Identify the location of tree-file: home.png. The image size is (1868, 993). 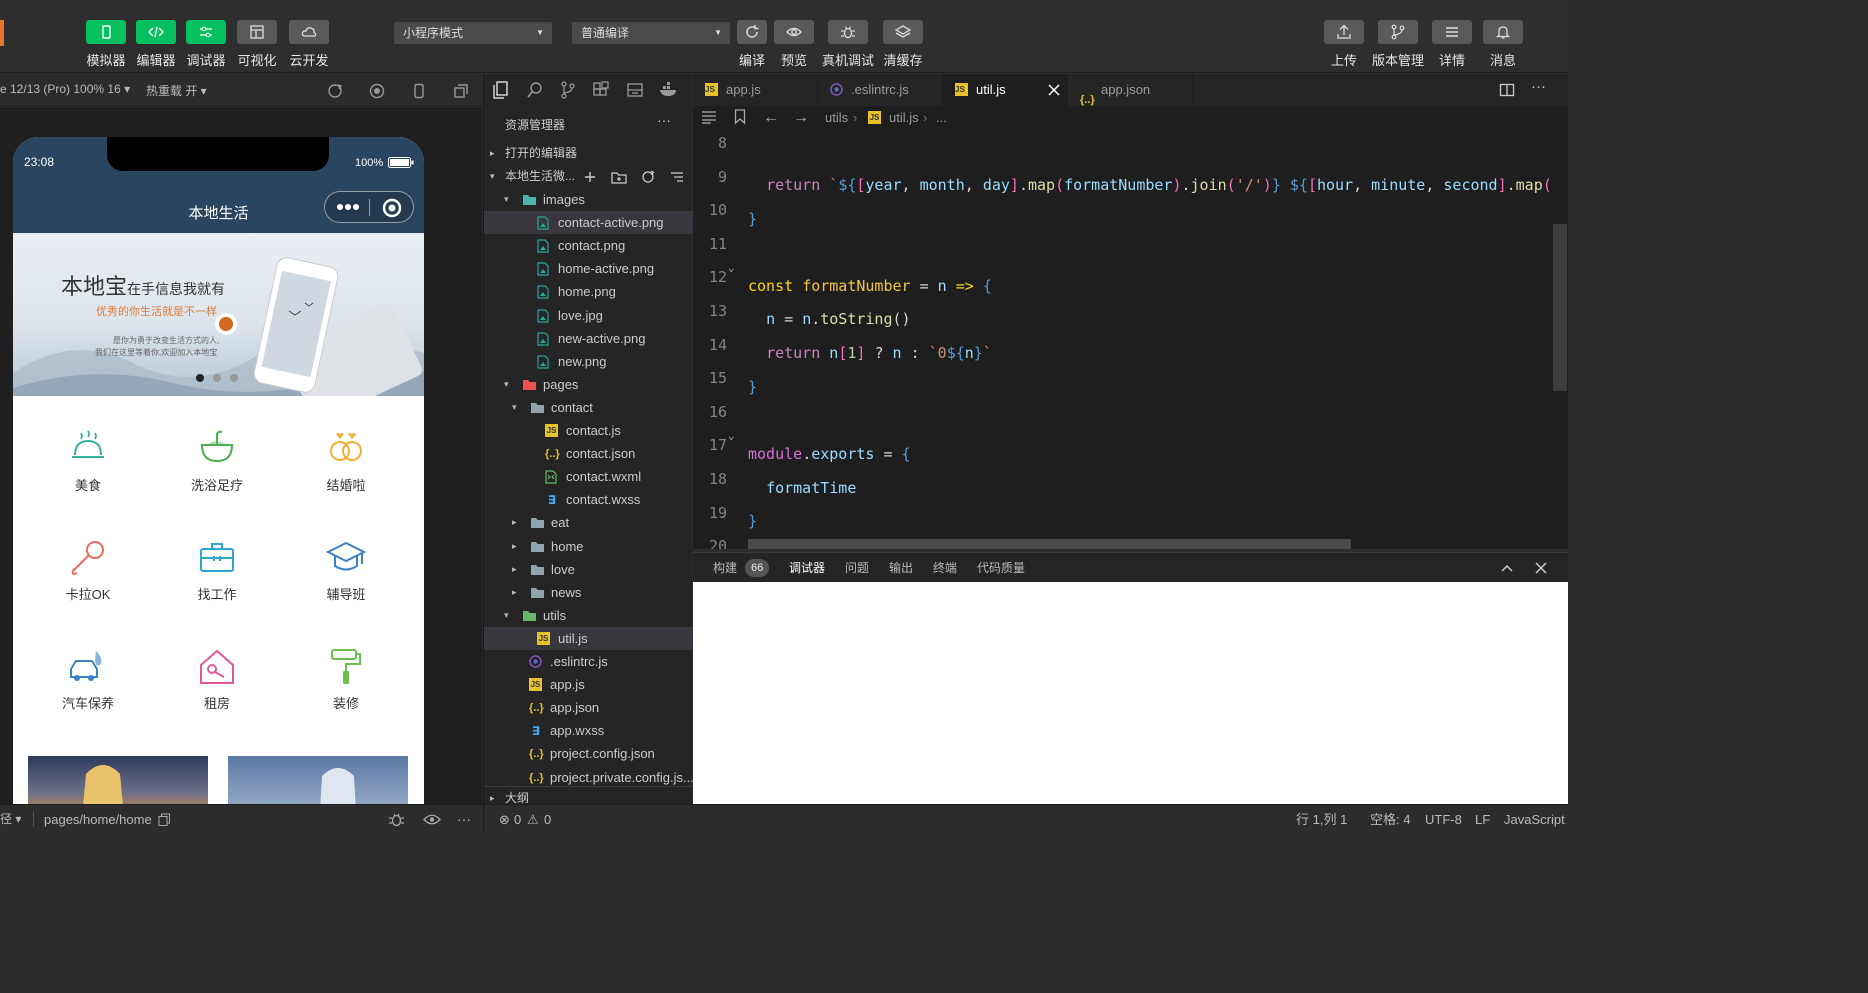
(588, 291).